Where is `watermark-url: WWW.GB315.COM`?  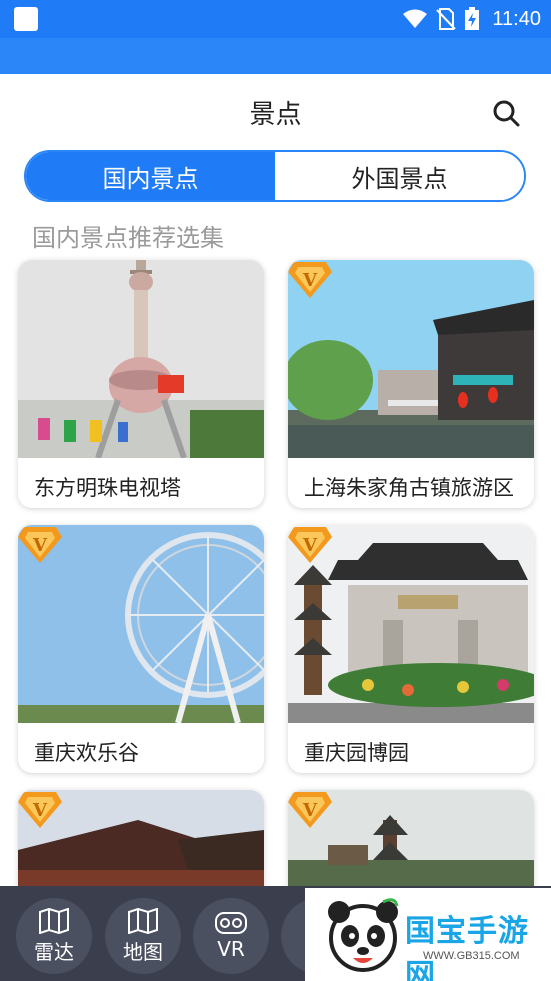
watermark-url: WWW.GB315.COM is located at coordinates (471, 956).